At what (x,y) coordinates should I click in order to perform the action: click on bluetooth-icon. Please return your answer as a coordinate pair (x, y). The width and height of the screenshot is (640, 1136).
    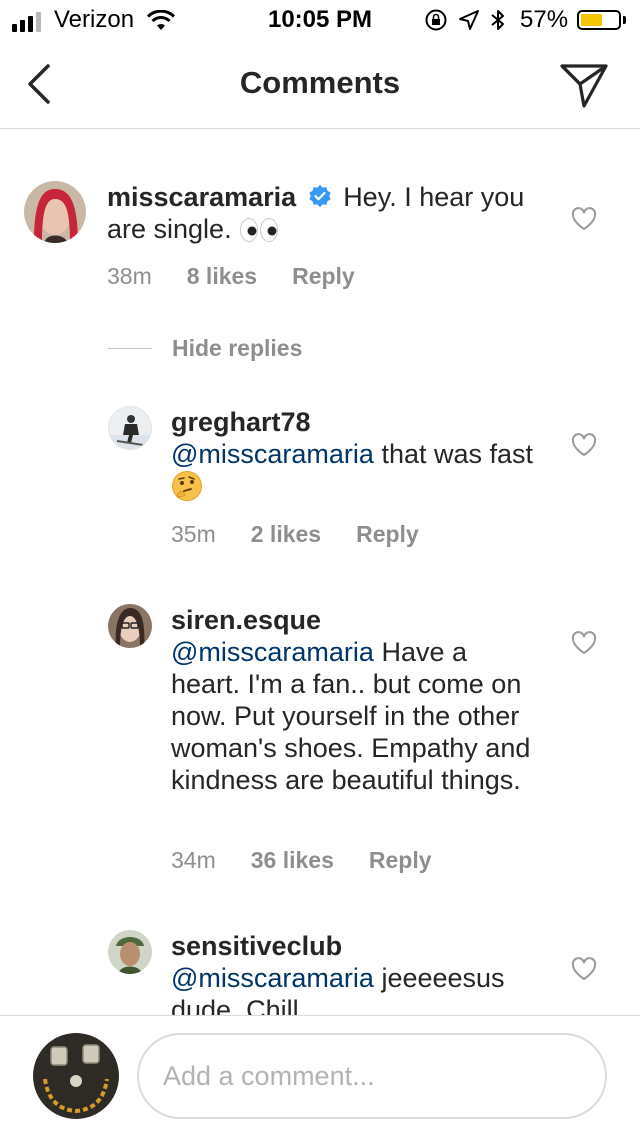
    Looking at the image, I should click on (497, 20).